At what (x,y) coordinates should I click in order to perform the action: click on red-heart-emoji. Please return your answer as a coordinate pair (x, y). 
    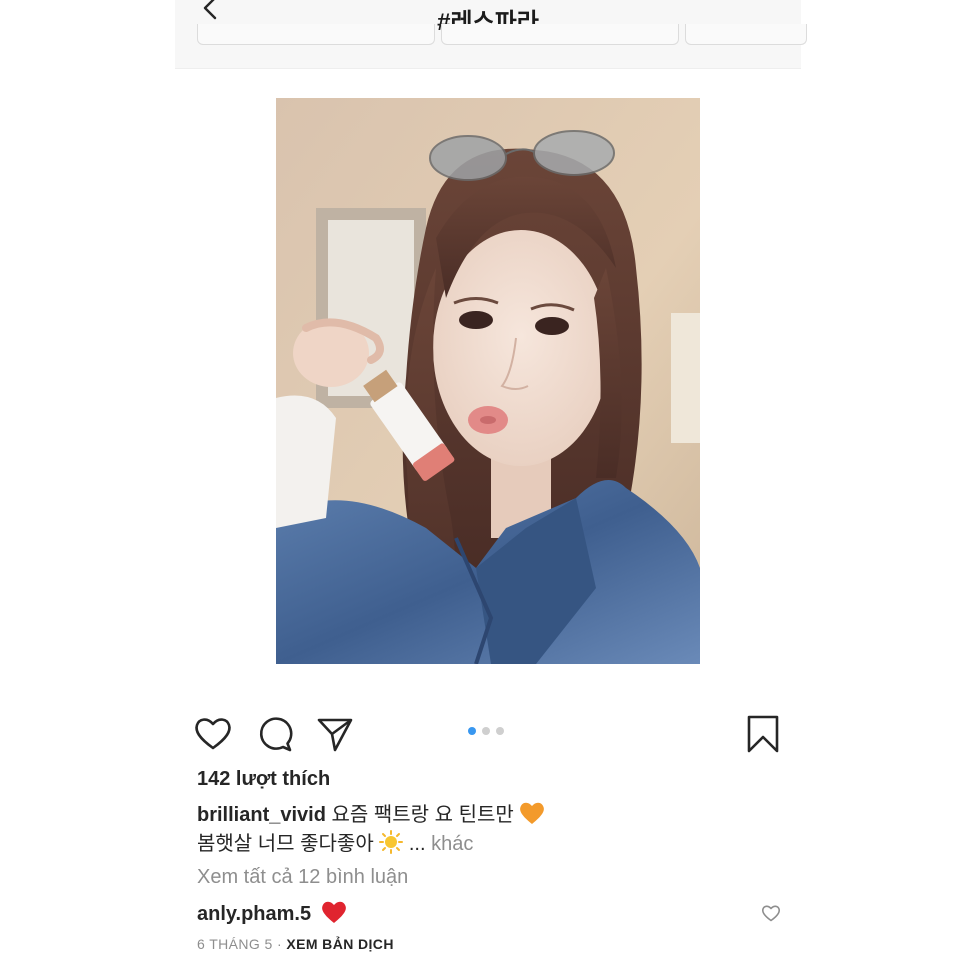
    Looking at the image, I should click on (333, 912).